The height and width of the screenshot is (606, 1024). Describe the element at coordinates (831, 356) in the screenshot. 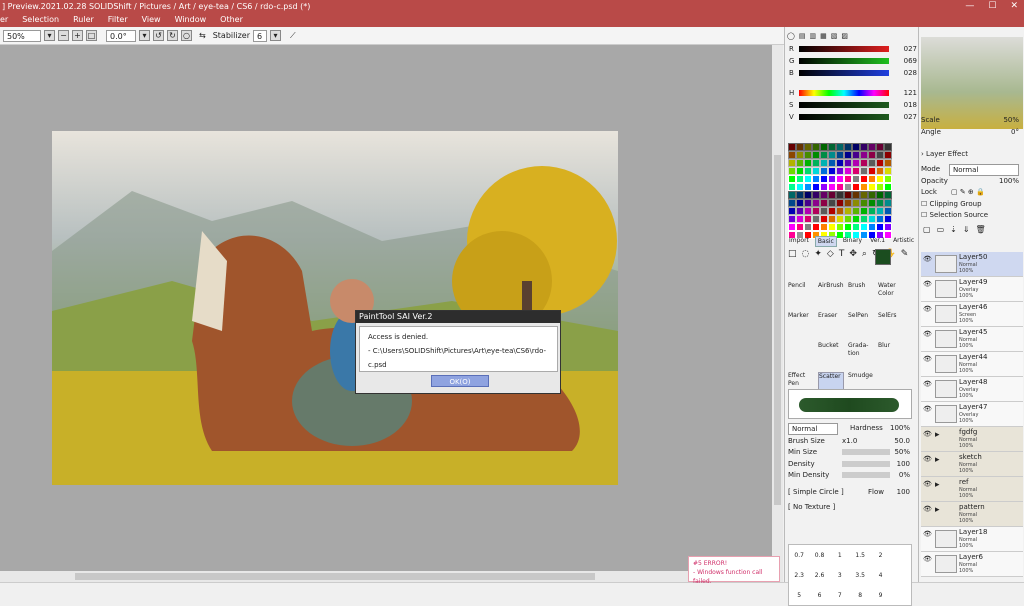

I see `brush-tool-bucket: Bucket` at that location.